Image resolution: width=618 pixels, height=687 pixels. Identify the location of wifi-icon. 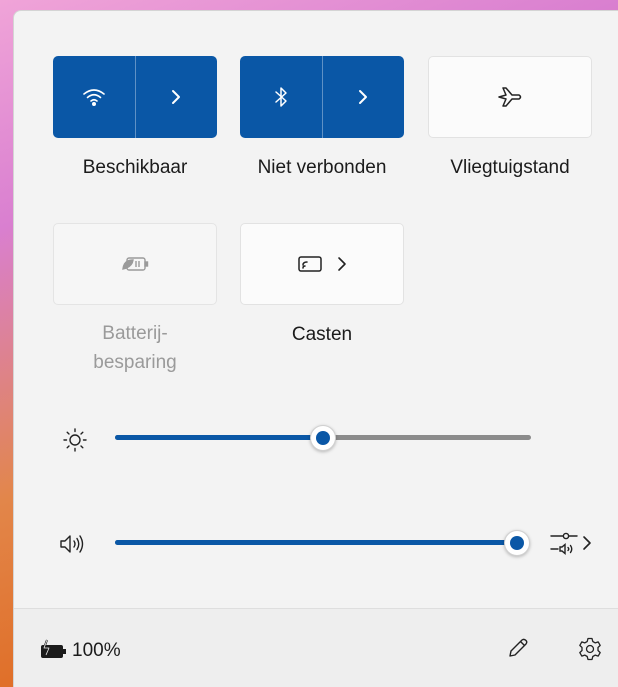
(94, 97).